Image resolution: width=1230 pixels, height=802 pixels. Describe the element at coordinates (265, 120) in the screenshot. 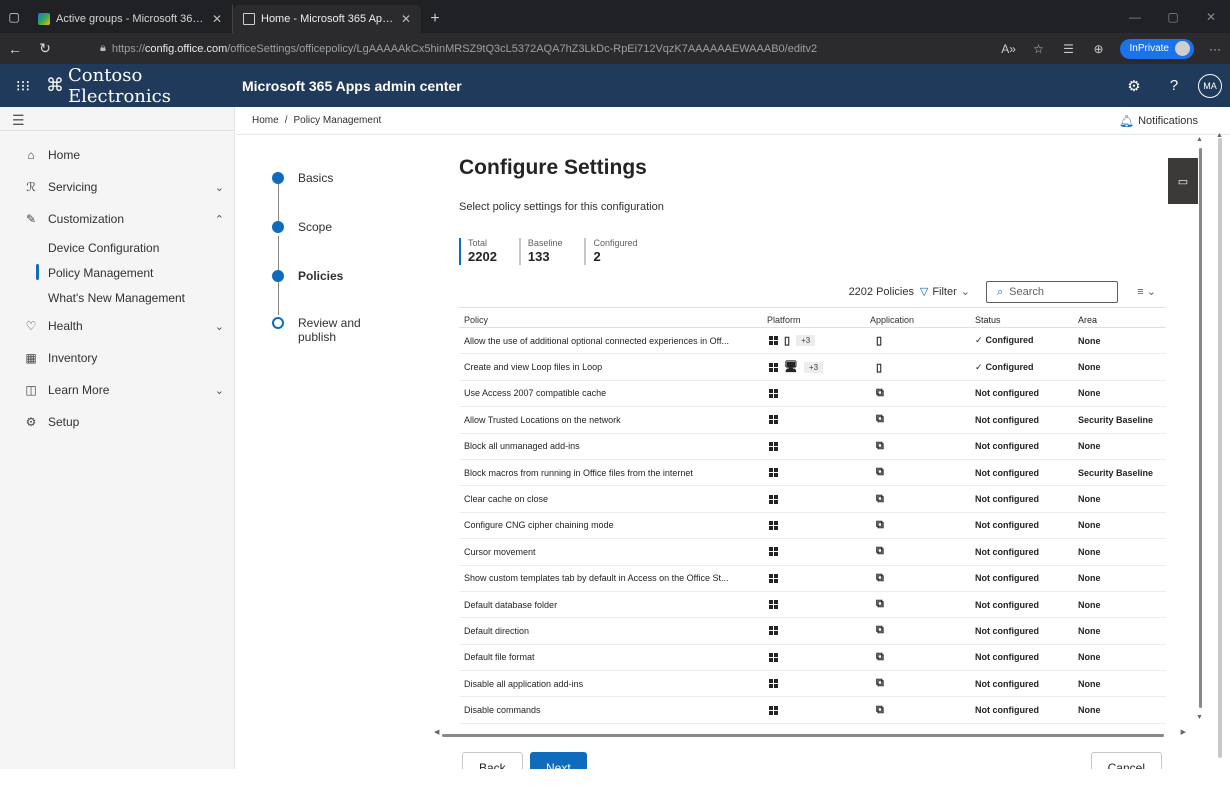

I see `breadcrumb-home: Home` at that location.